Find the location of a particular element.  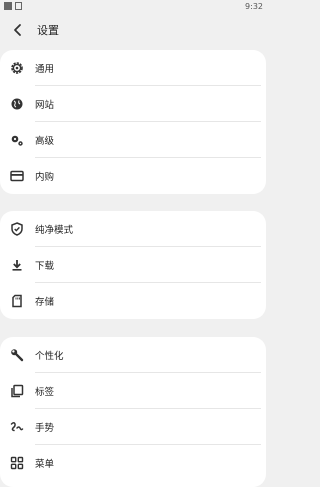

settings-item-label: 下载 is located at coordinates (45, 266).